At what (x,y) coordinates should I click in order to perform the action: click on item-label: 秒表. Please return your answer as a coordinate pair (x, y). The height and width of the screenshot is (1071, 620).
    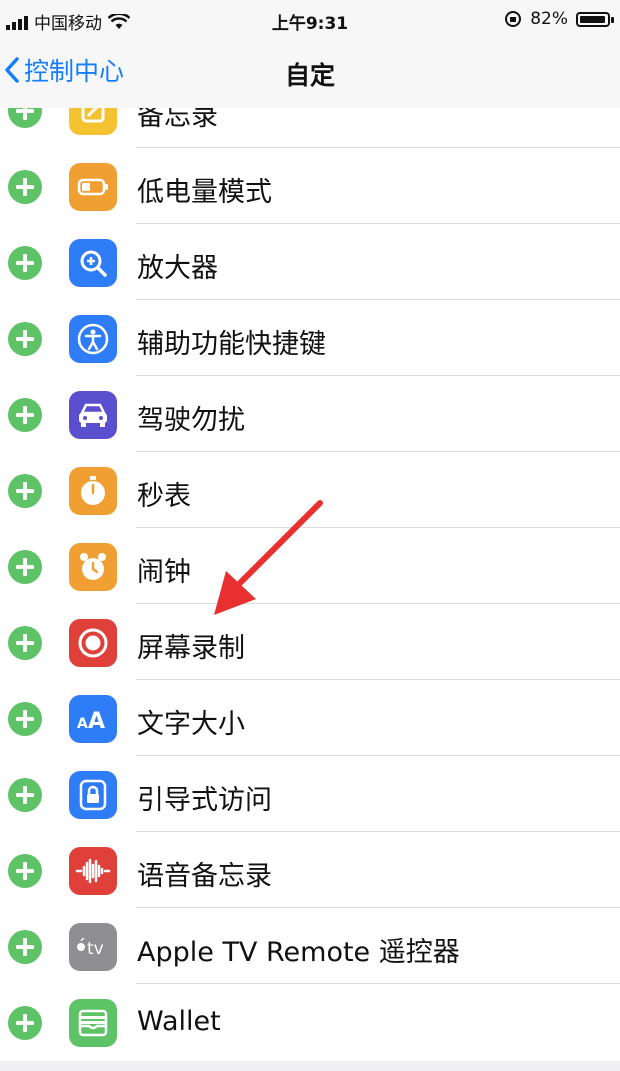
    Looking at the image, I should click on (164, 496).